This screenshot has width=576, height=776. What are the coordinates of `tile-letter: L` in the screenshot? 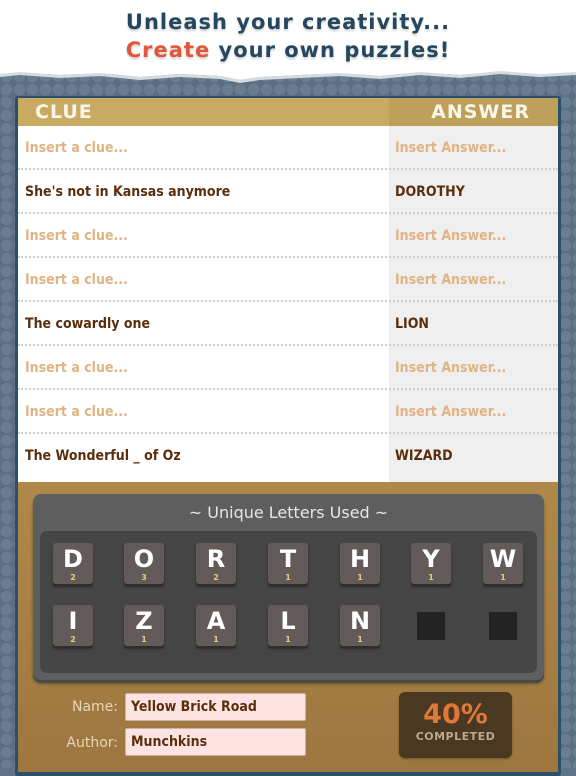 It's located at (288, 621).